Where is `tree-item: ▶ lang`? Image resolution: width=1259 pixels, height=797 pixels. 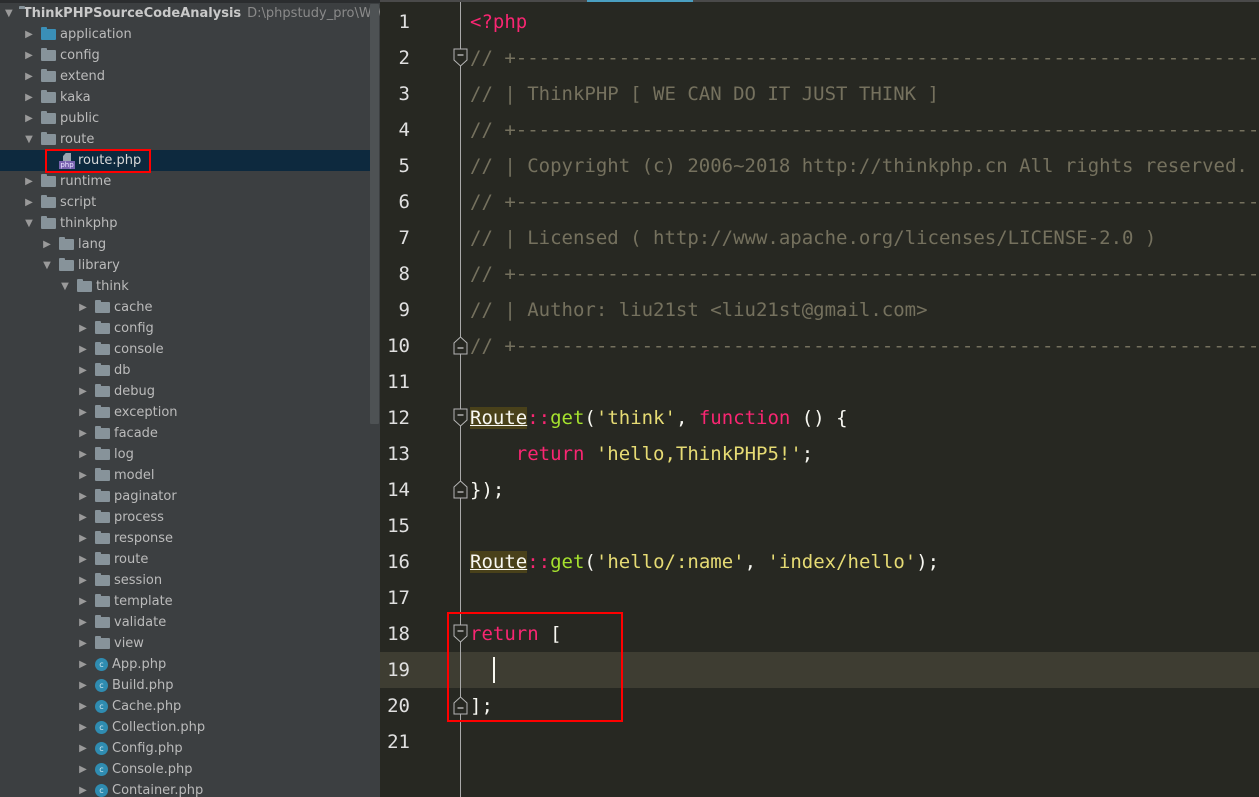
tree-item: ▶ lang is located at coordinates (185, 244).